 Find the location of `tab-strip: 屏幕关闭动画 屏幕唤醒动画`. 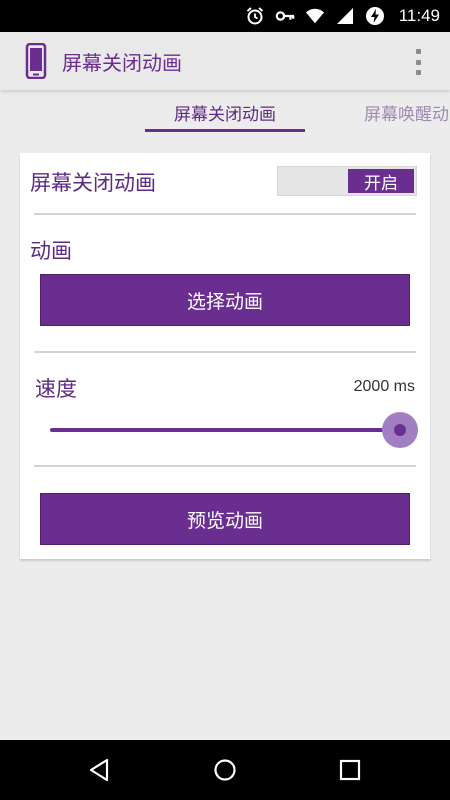

tab-strip: 屏幕关闭动画 屏幕唤醒动画 is located at coordinates (225, 114).